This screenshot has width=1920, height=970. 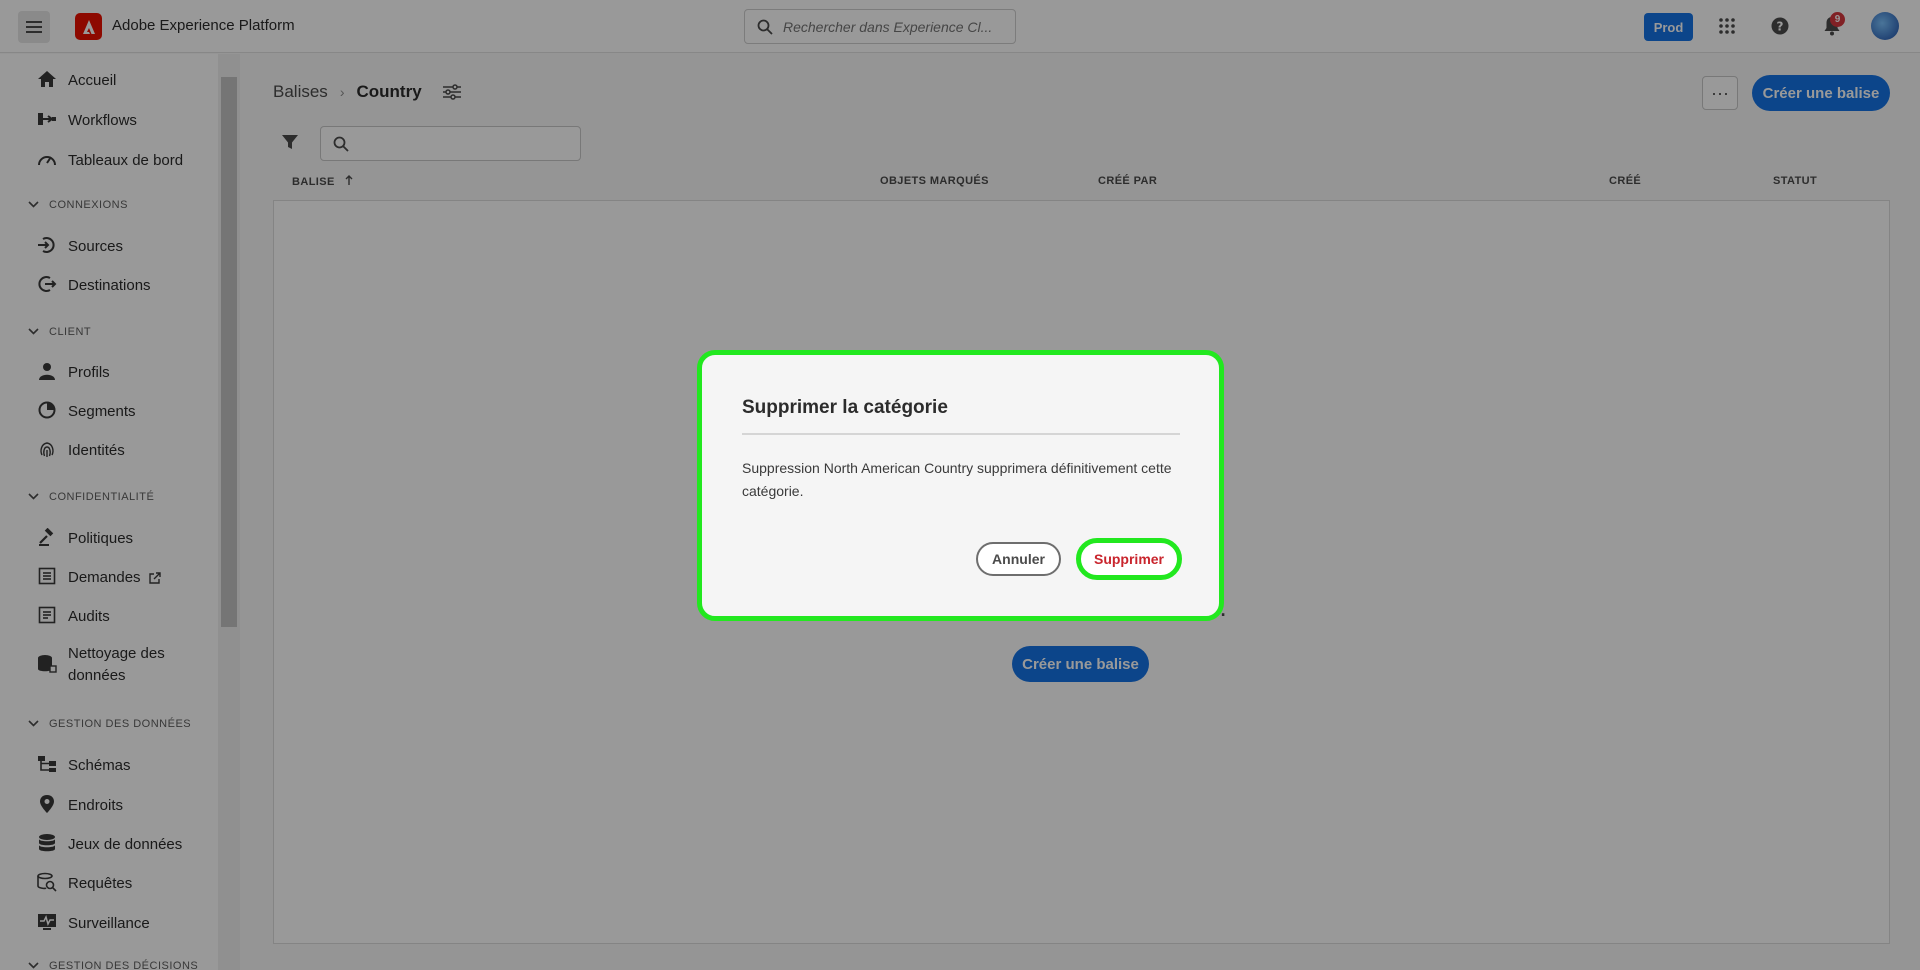 I want to click on dialog-title: Supprimer la catégorie, so click(x=845, y=407).